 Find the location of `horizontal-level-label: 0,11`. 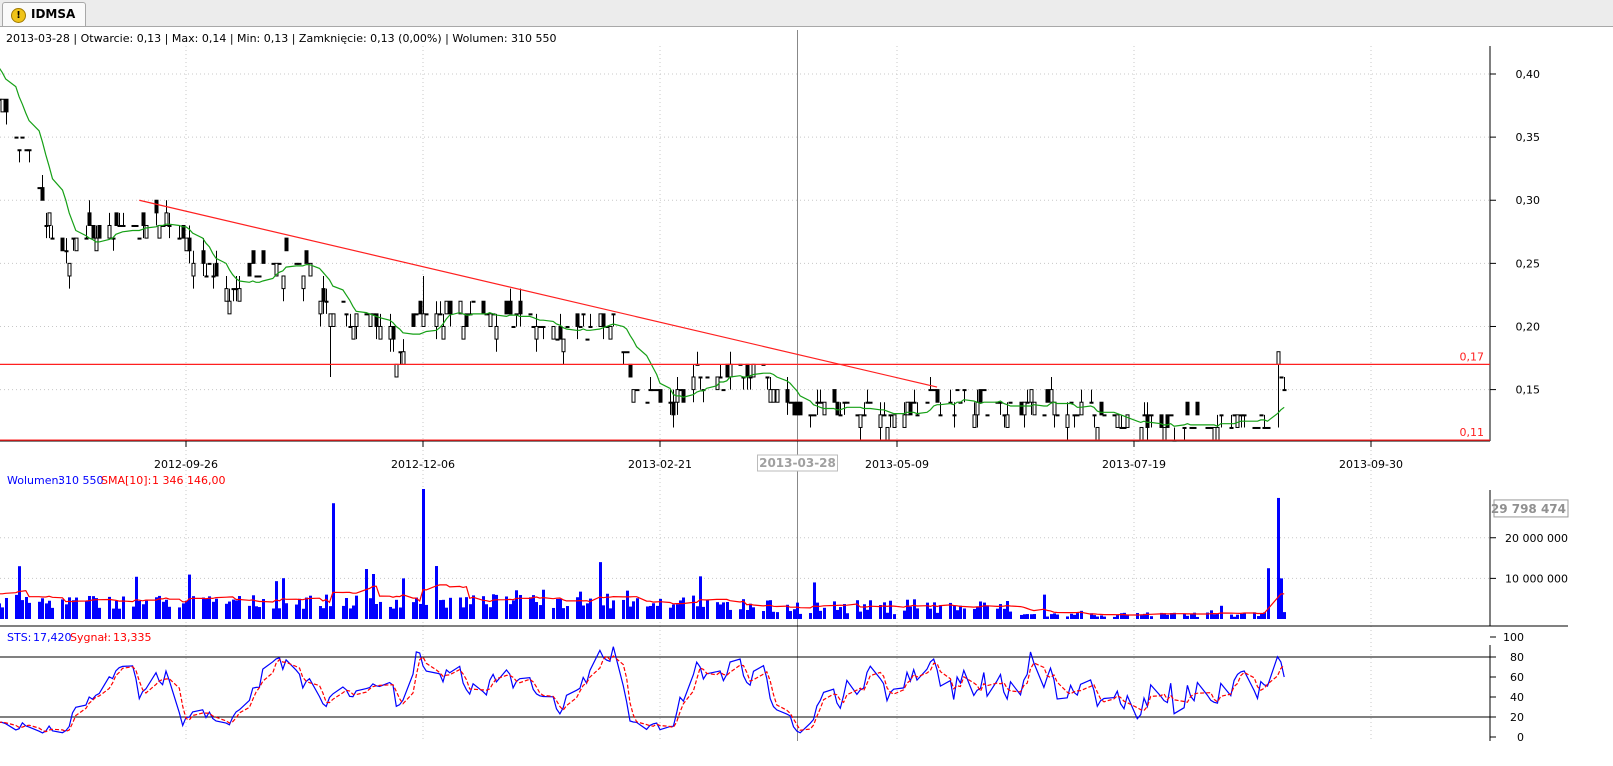

horizontal-level-label: 0,11 is located at coordinates (1472, 432).